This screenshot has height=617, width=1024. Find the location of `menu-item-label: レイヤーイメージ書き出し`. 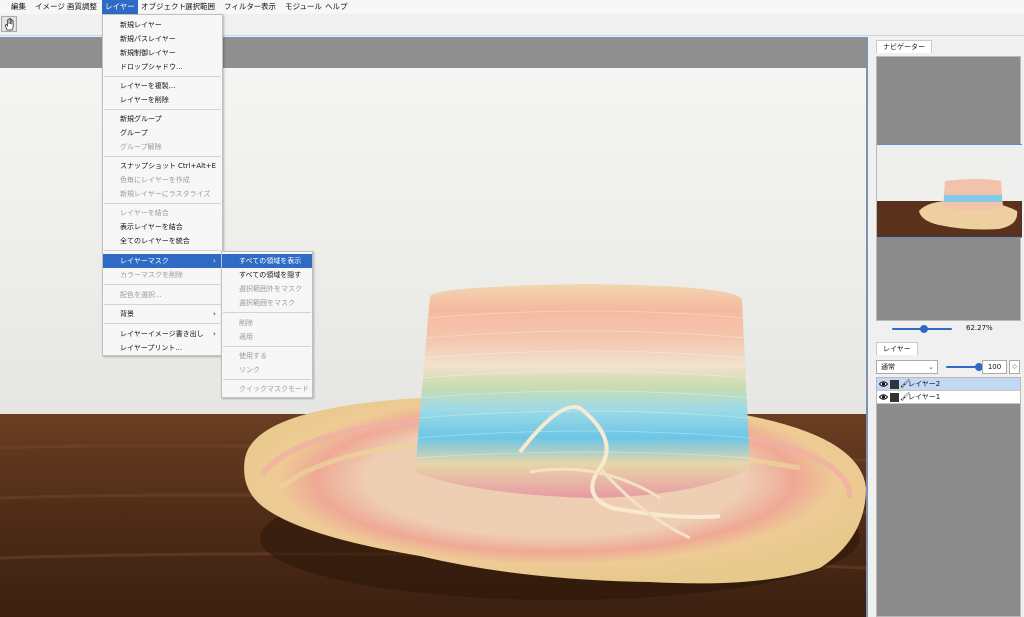

menu-item-label: レイヤーイメージ書き出し is located at coordinates (162, 334).